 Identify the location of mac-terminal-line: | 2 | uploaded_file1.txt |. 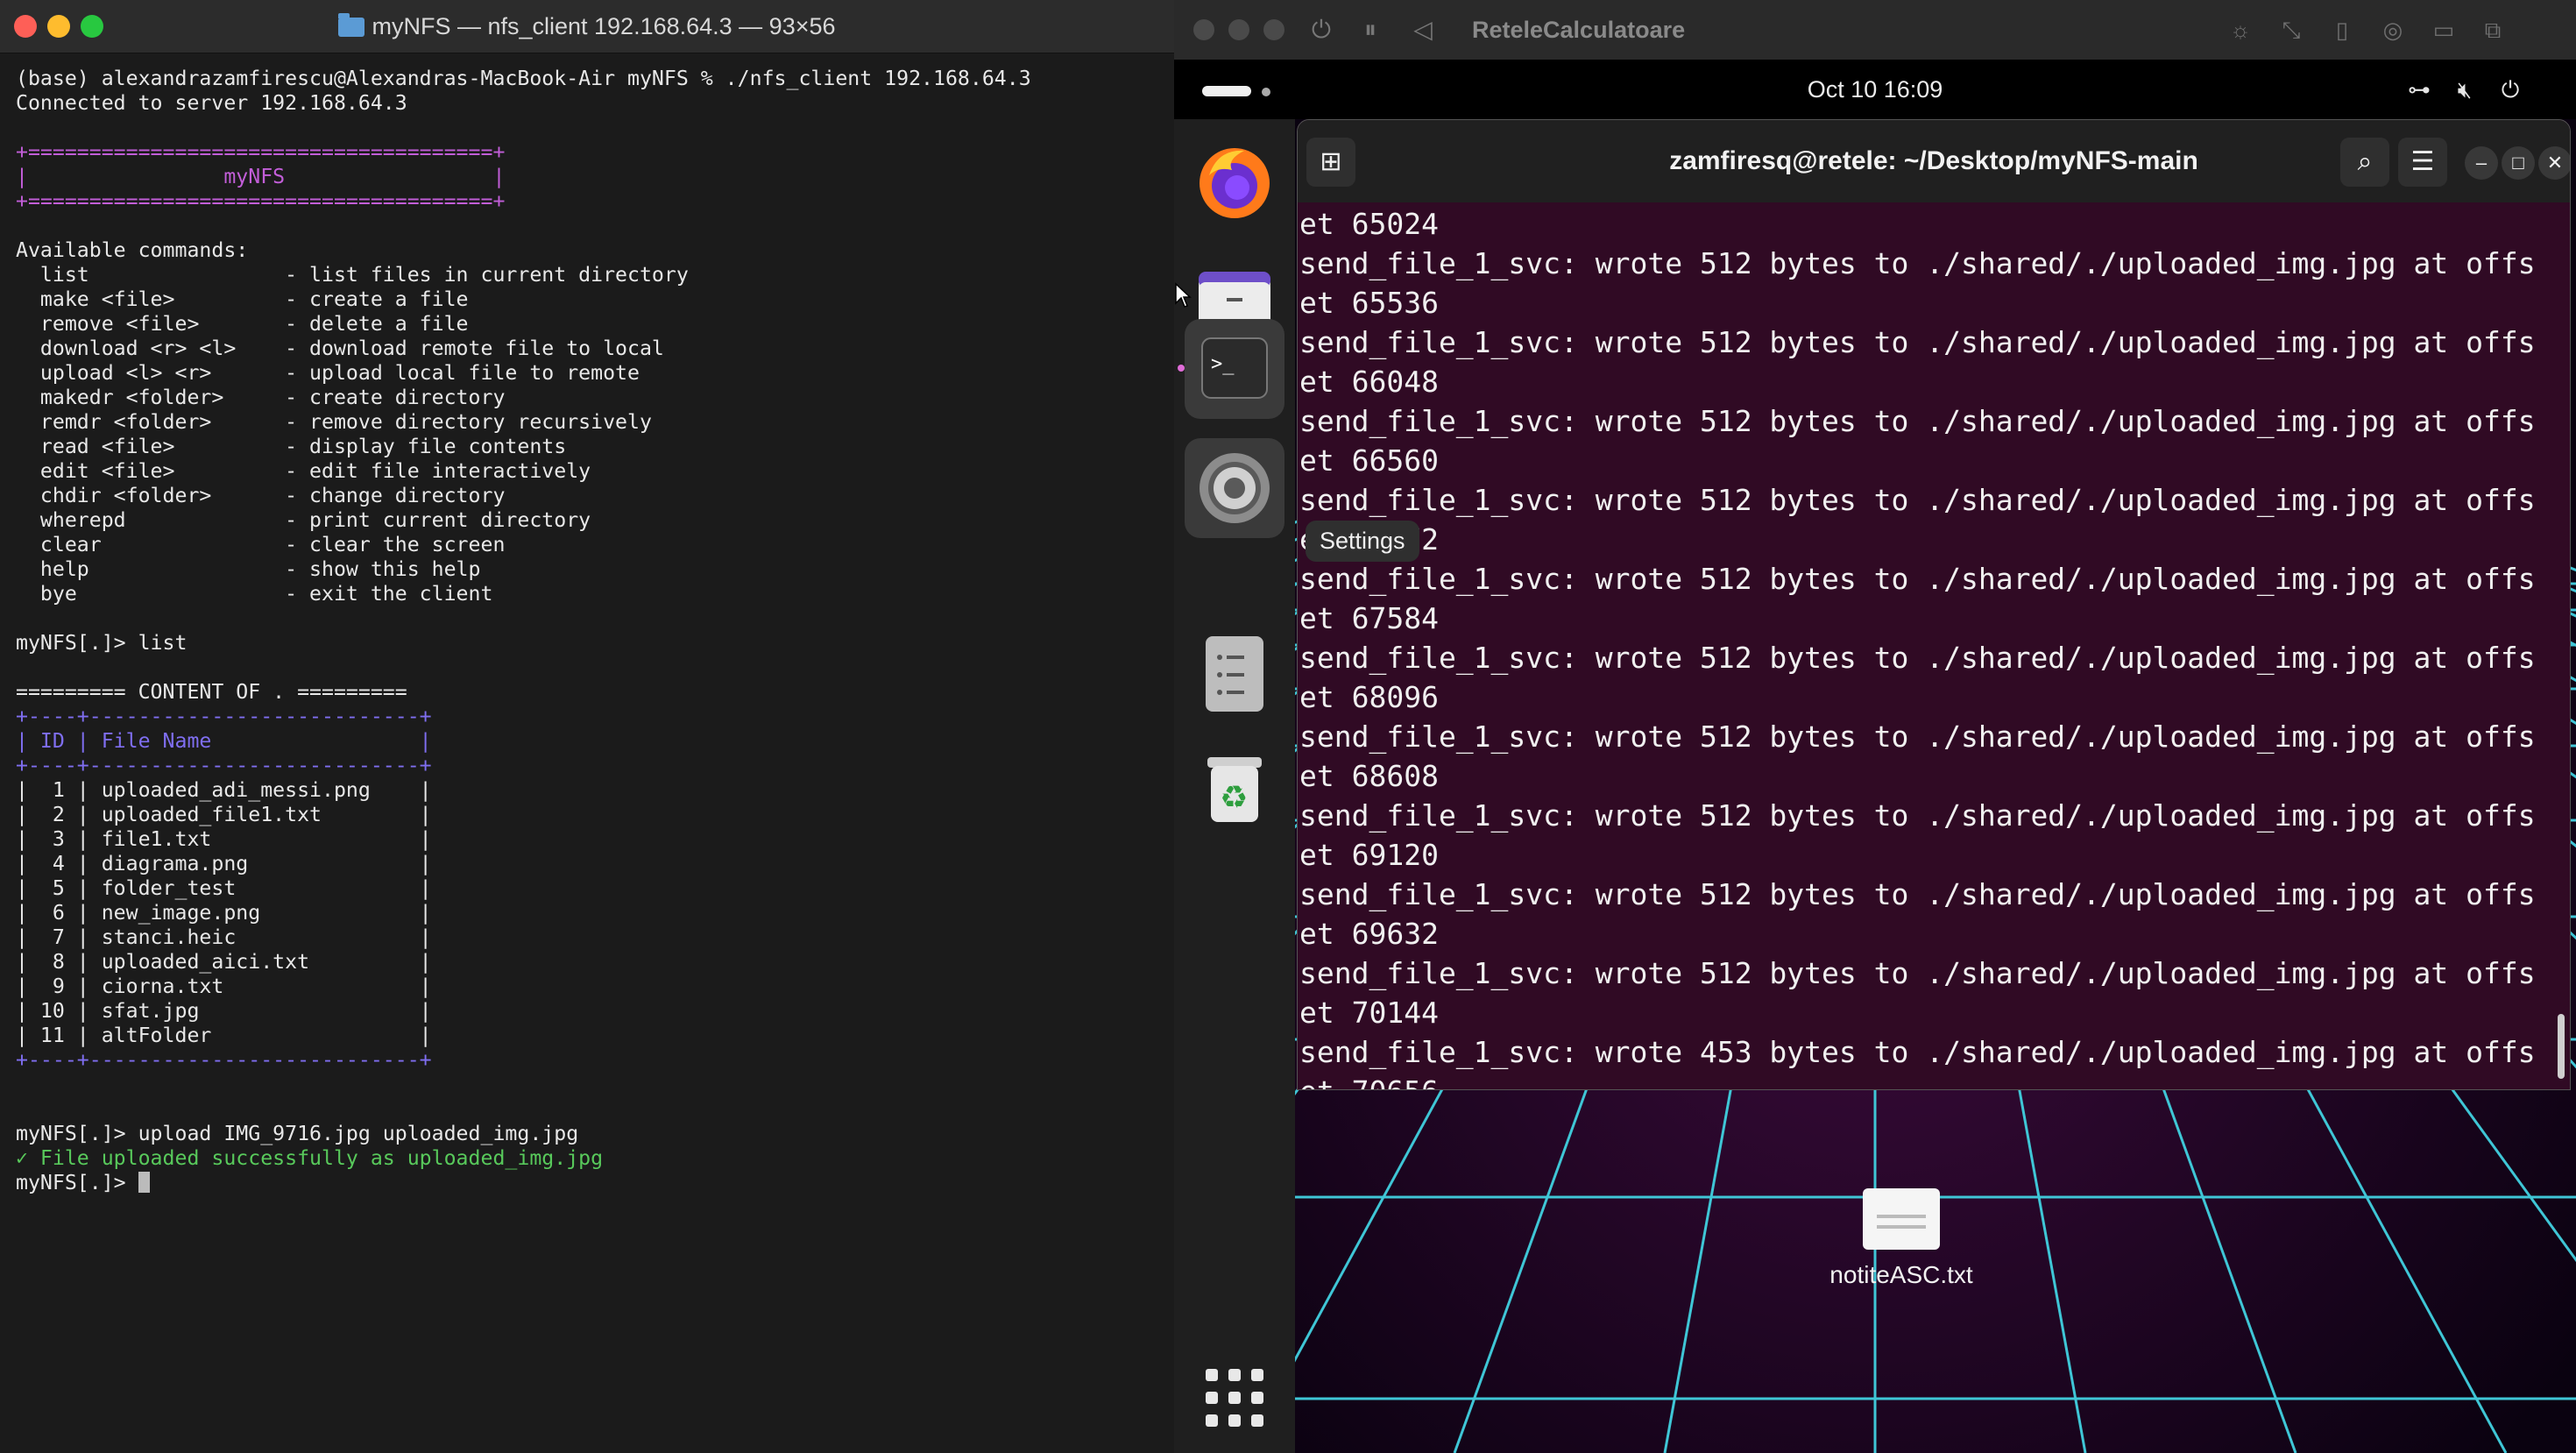
(224, 814).